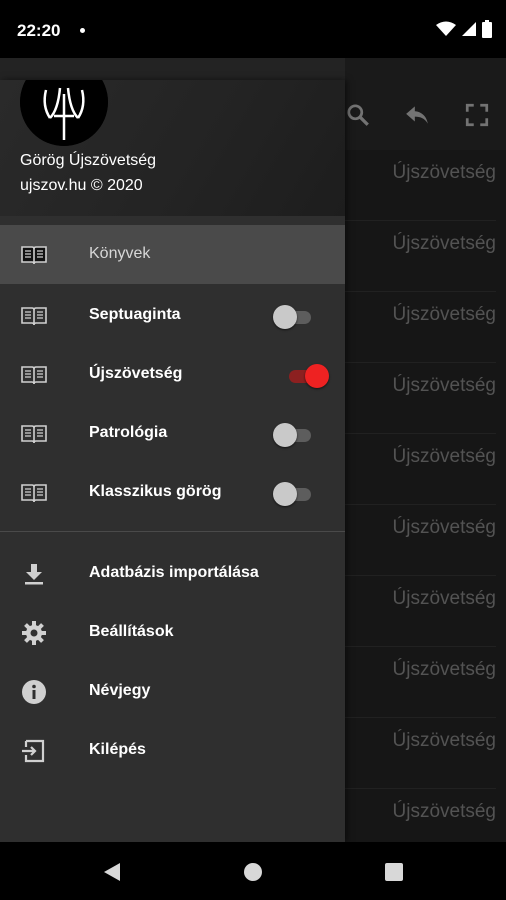 The height and width of the screenshot is (900, 506). What do you see at coordinates (81, 185) in the screenshot?
I see `drawer-subtitle: ujszov.hu © 2020` at bounding box center [81, 185].